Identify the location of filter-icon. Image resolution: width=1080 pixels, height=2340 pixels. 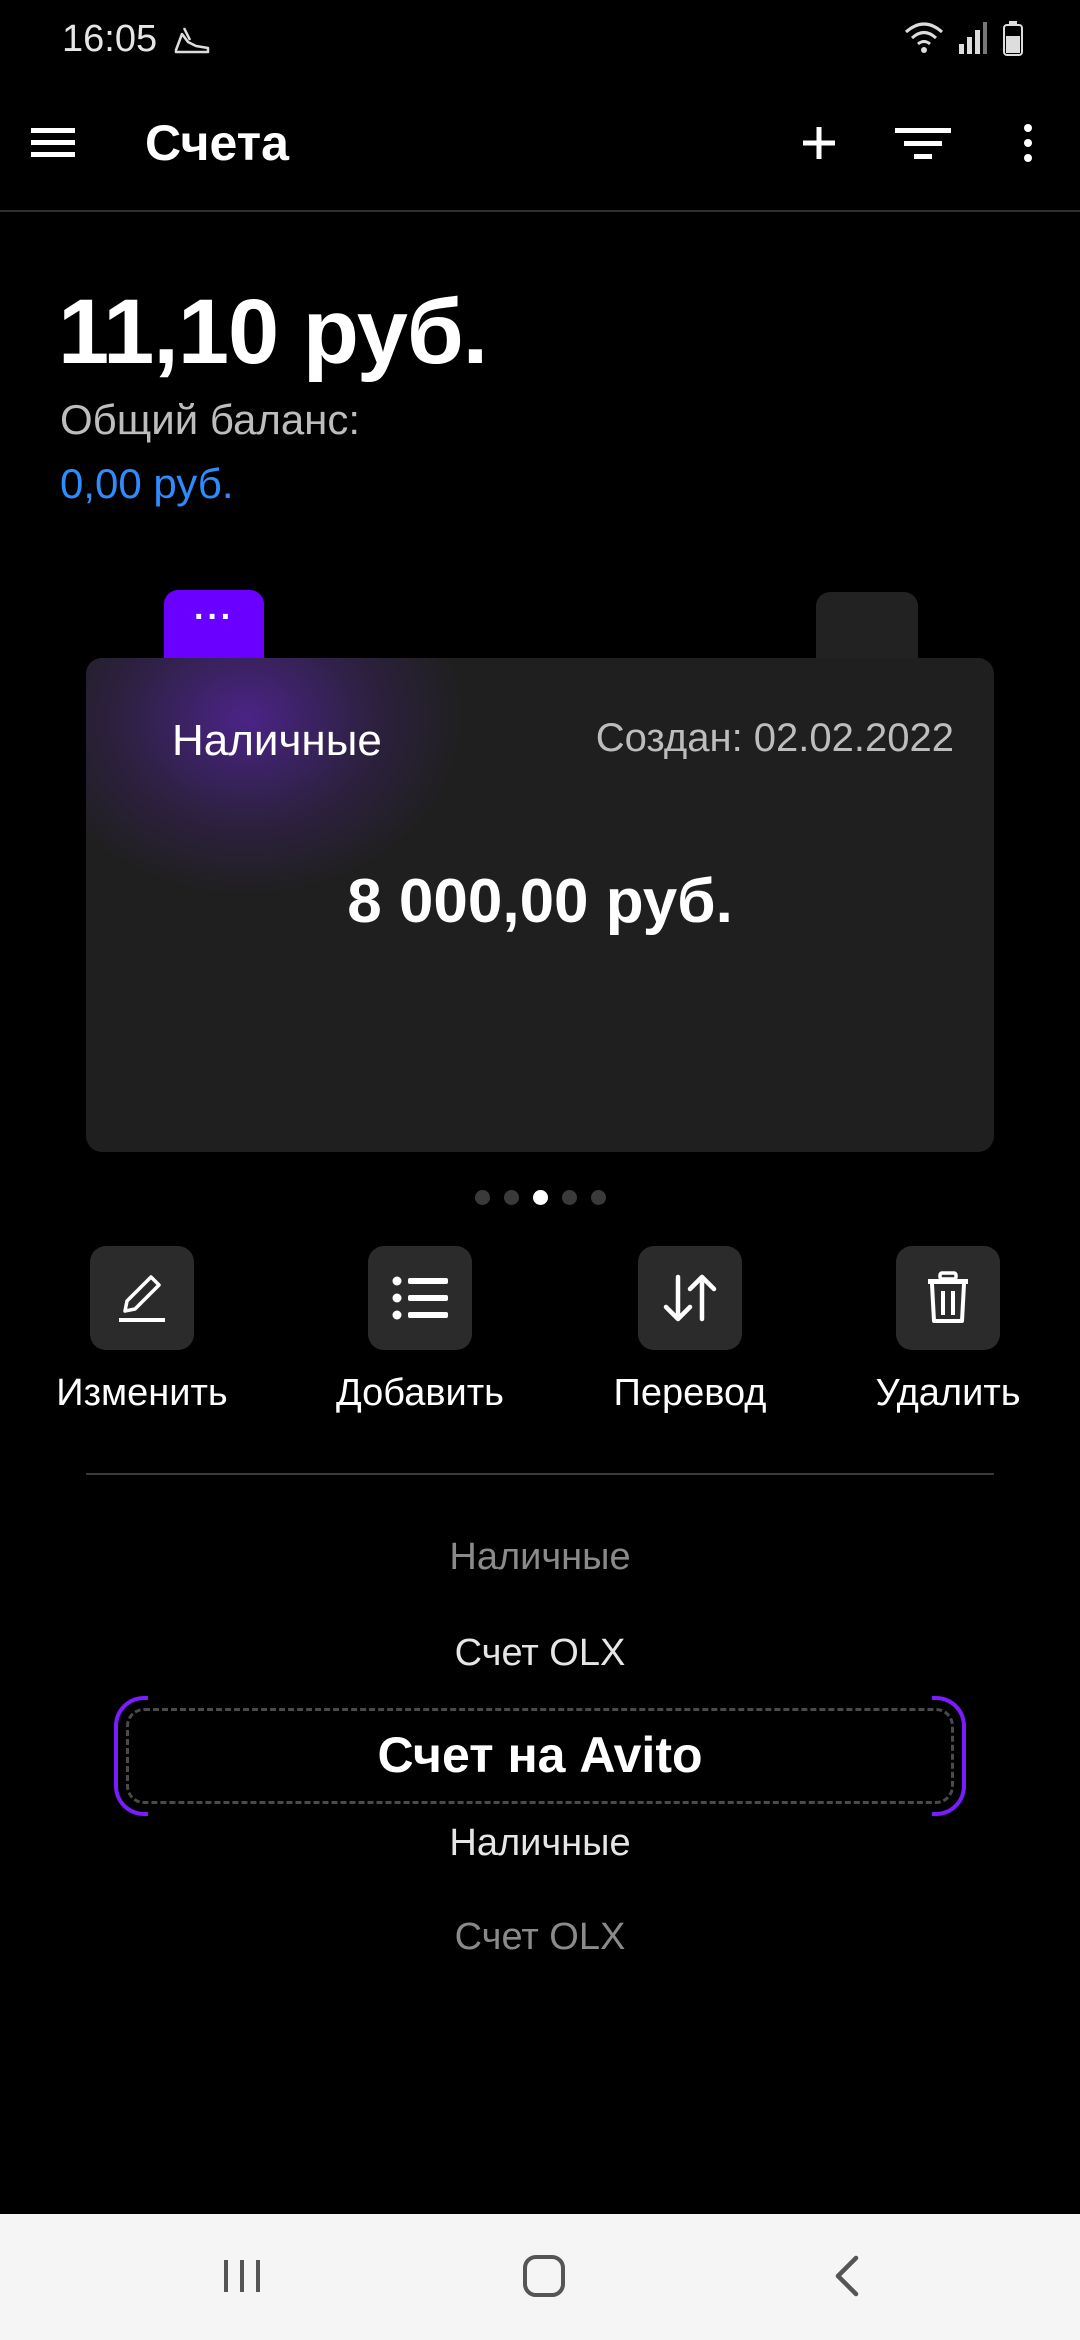
(923, 143).